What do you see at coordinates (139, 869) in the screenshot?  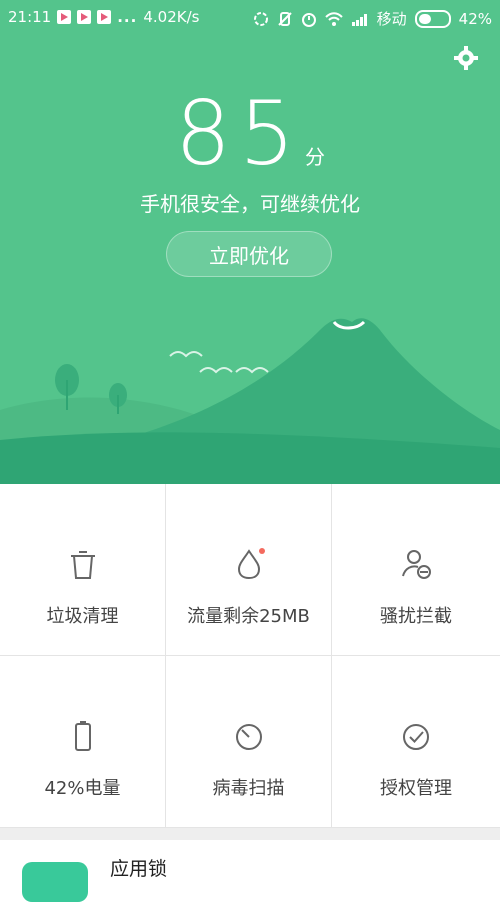 I see `app-lock-label: 应用锁` at bounding box center [139, 869].